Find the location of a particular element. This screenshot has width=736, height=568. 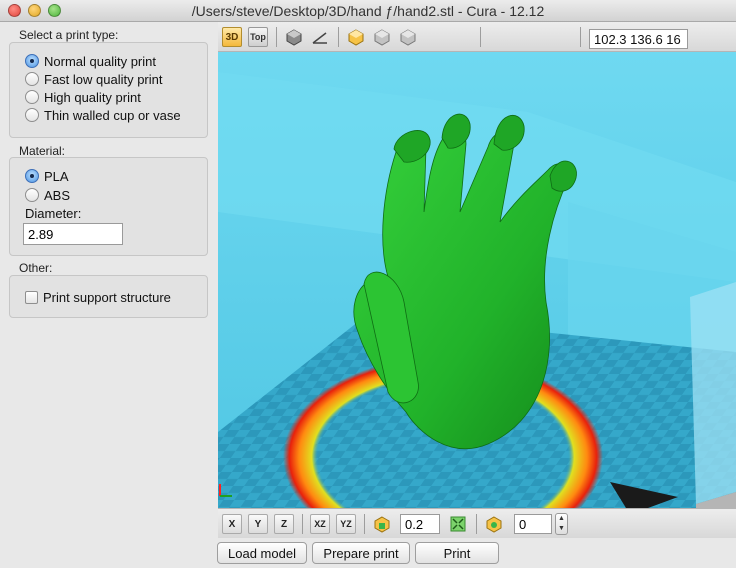

material-pla-option: PLA is located at coordinates (47, 176).